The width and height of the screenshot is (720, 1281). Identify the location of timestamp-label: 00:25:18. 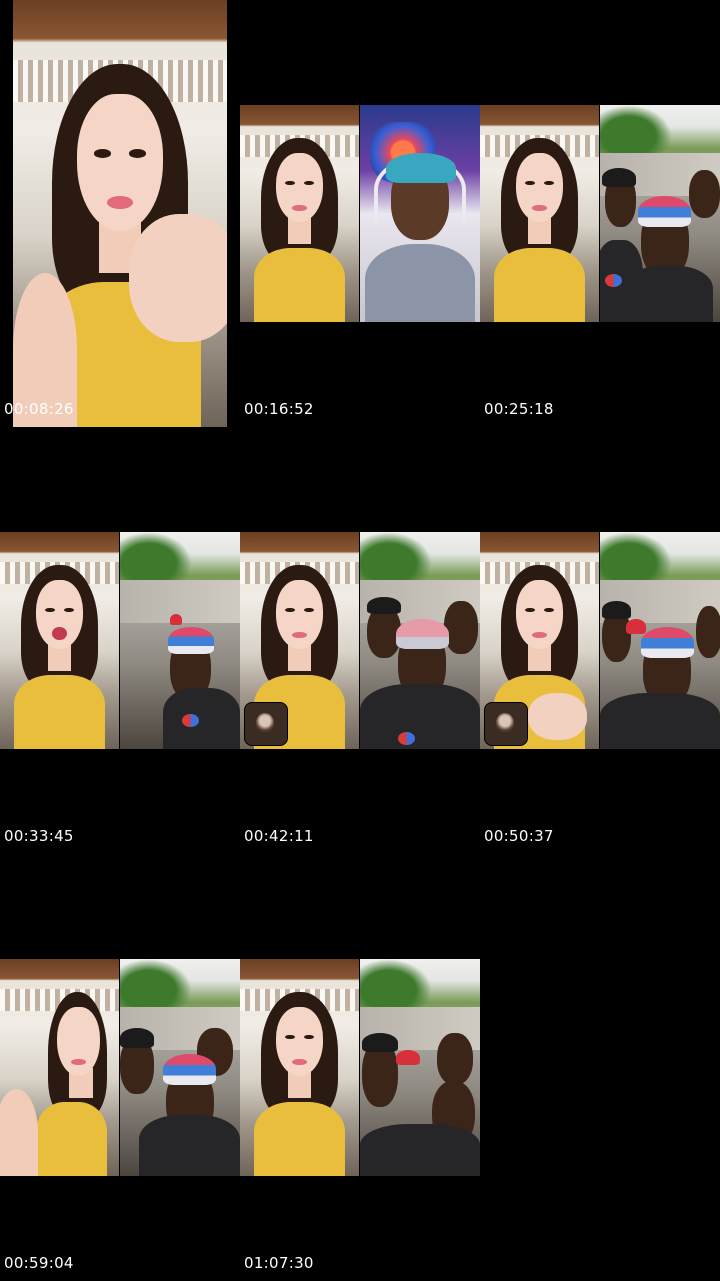
(519, 409).